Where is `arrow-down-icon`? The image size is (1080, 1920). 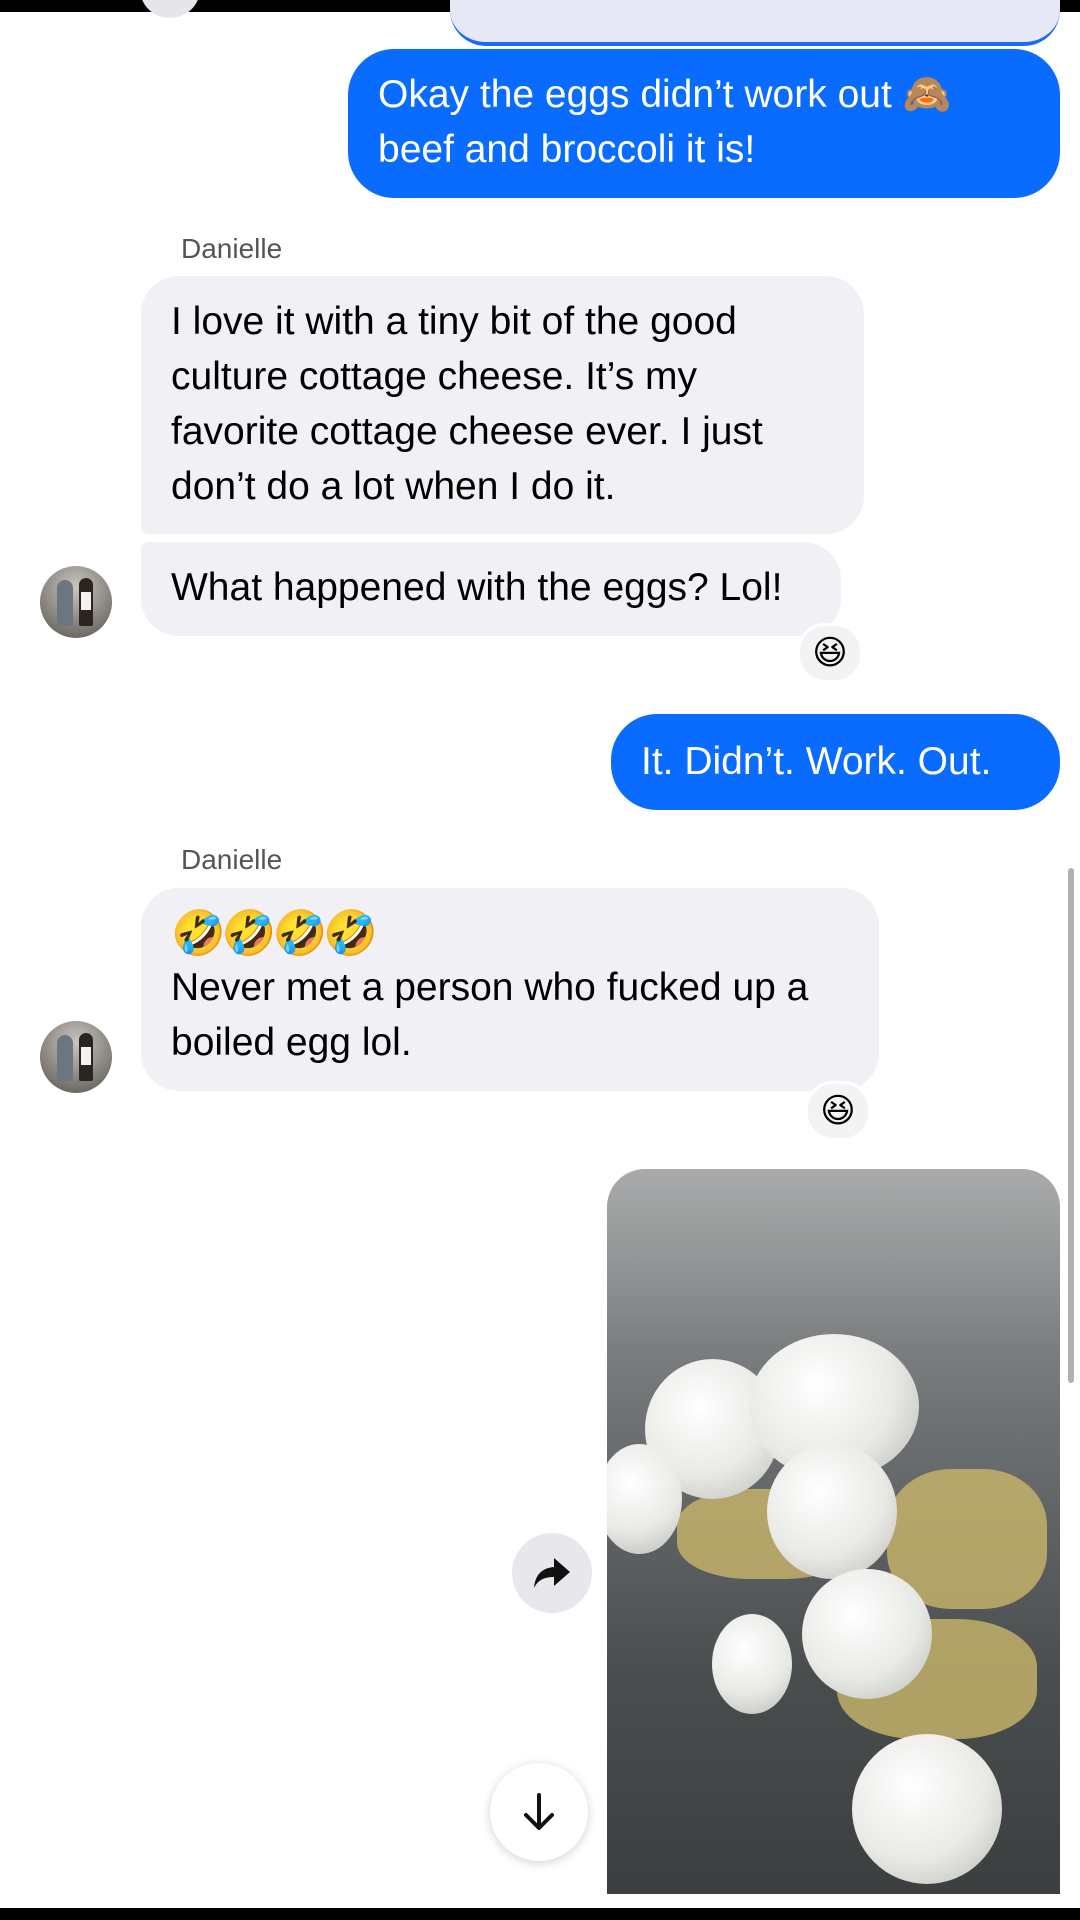
arrow-down-icon is located at coordinates (539, 1811).